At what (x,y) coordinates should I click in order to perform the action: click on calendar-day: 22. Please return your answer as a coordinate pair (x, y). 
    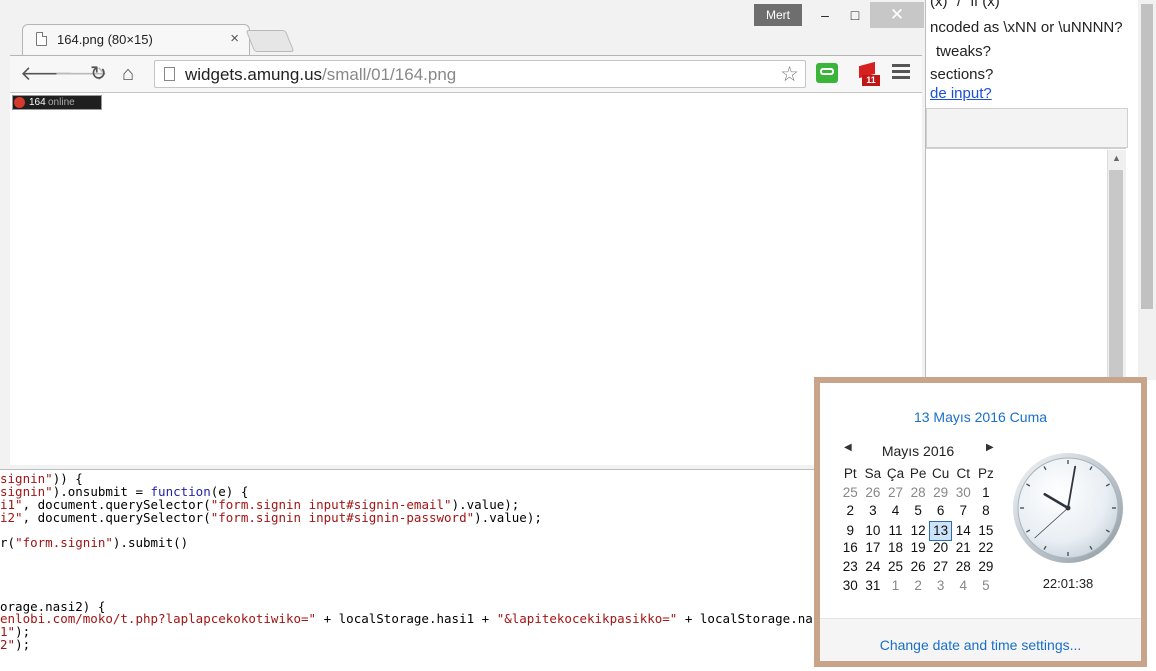
    Looking at the image, I should click on (986, 548).